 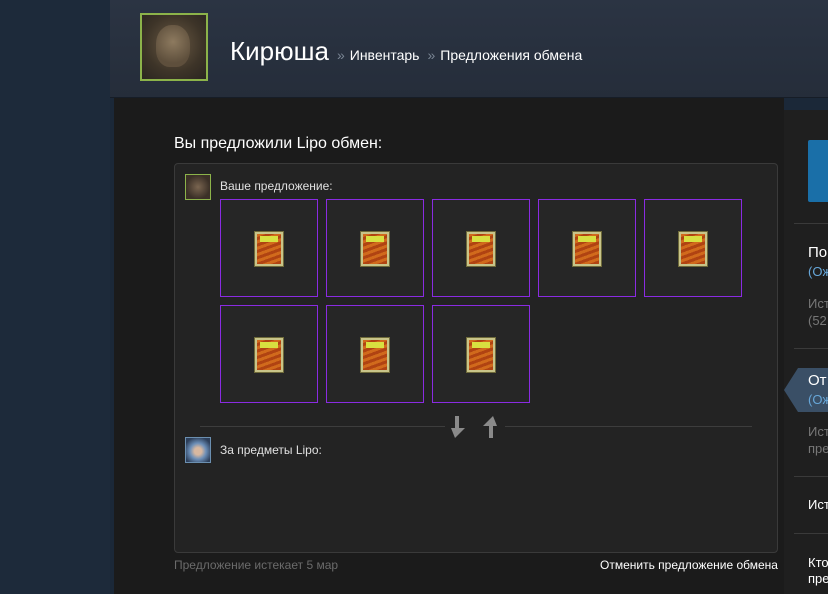 I want to click on sidebar-action-button, so click(x=818, y=171).